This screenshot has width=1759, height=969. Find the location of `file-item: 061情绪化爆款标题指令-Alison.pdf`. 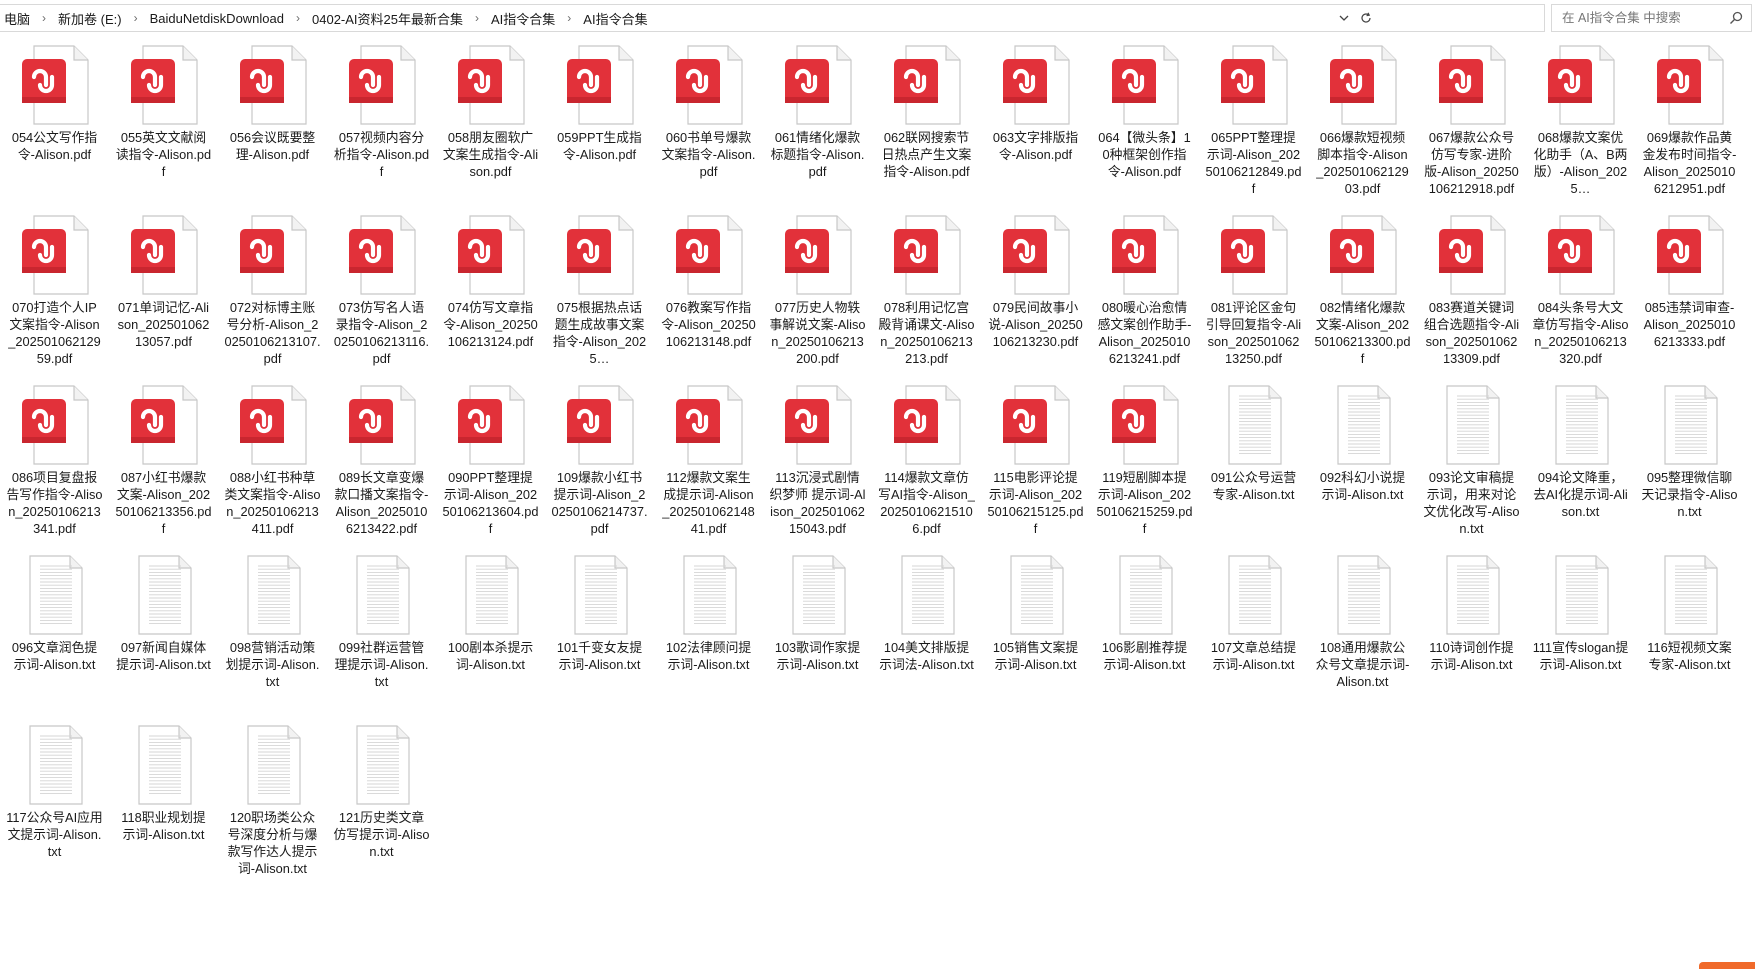

file-item: 061情绪化爆款标题指令-Alison.pdf is located at coordinates (817, 127).